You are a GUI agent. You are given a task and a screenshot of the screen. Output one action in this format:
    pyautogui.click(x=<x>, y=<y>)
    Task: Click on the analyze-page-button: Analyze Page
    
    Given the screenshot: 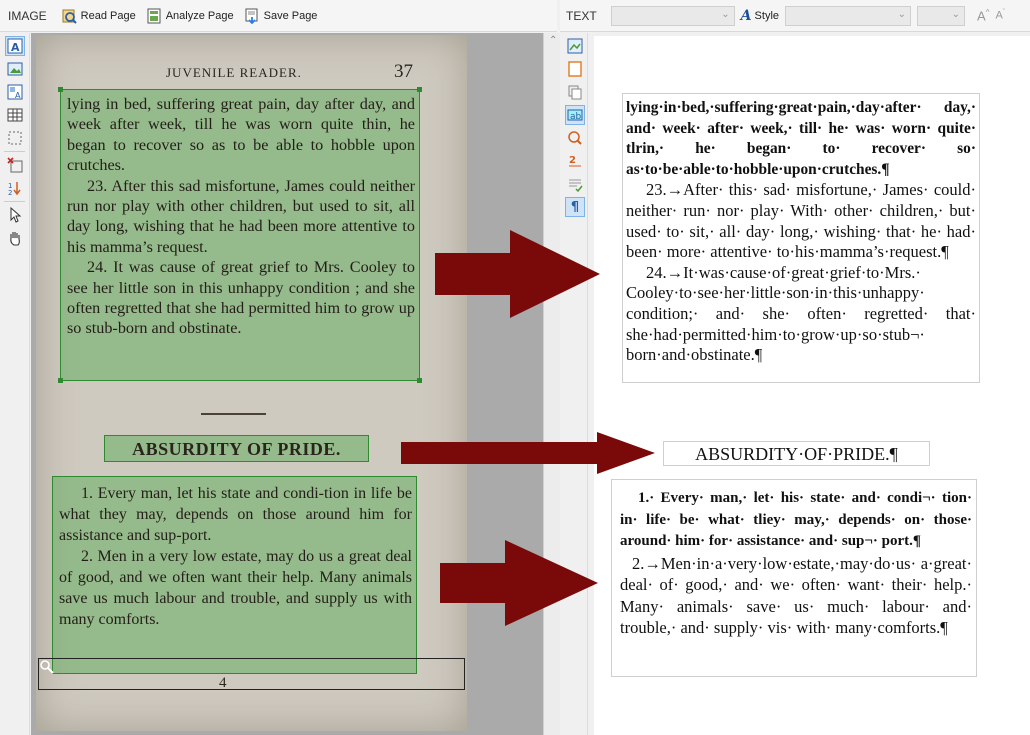 What is the action you would take?
    pyautogui.click(x=190, y=16)
    